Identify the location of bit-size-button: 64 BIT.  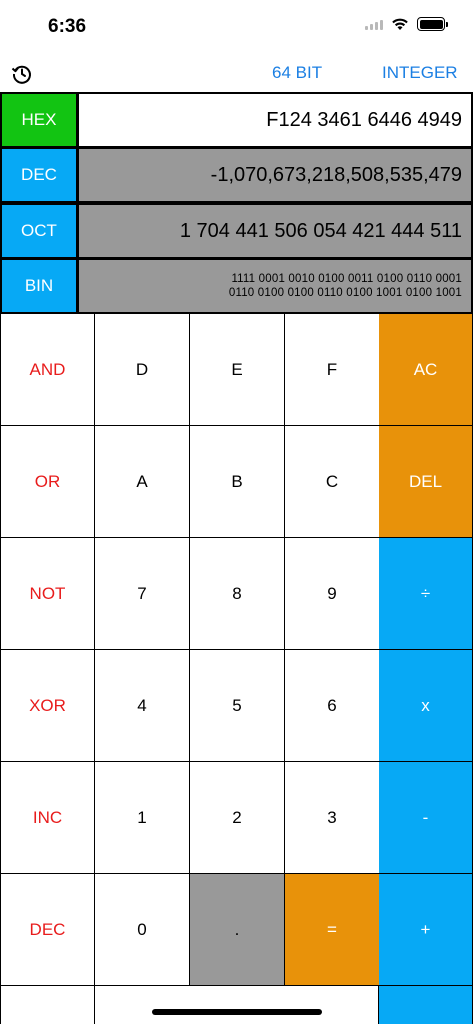
(297, 73).